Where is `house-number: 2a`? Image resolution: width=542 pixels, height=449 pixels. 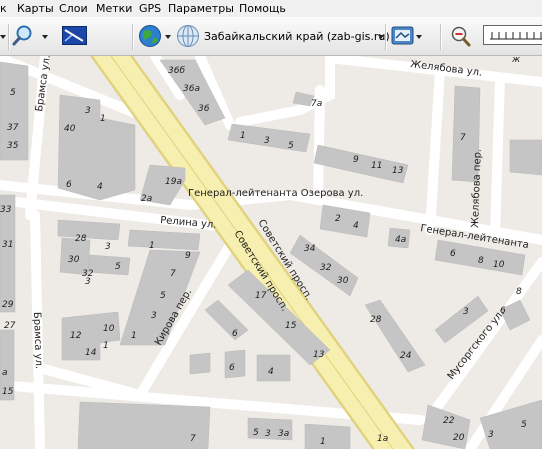
house-number: 2a is located at coordinates (146, 199).